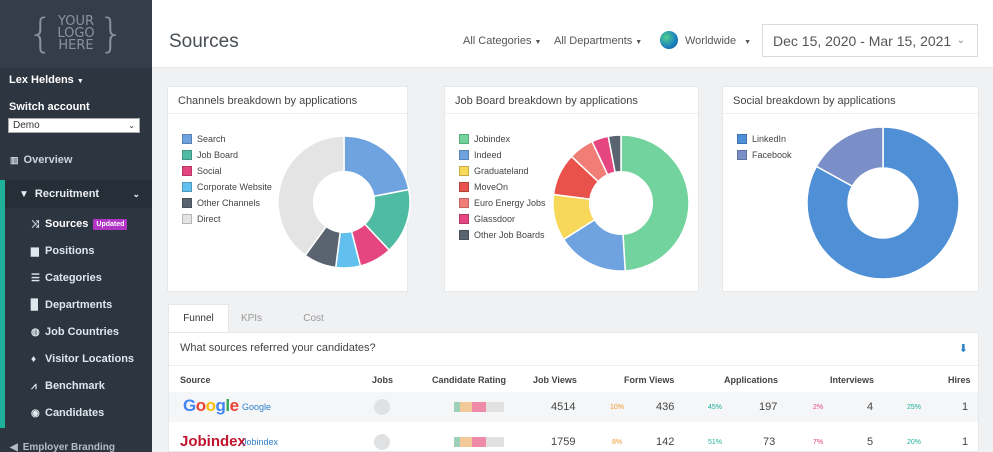  Describe the element at coordinates (382, 442) in the screenshot. I see `jobs-indicator` at that location.